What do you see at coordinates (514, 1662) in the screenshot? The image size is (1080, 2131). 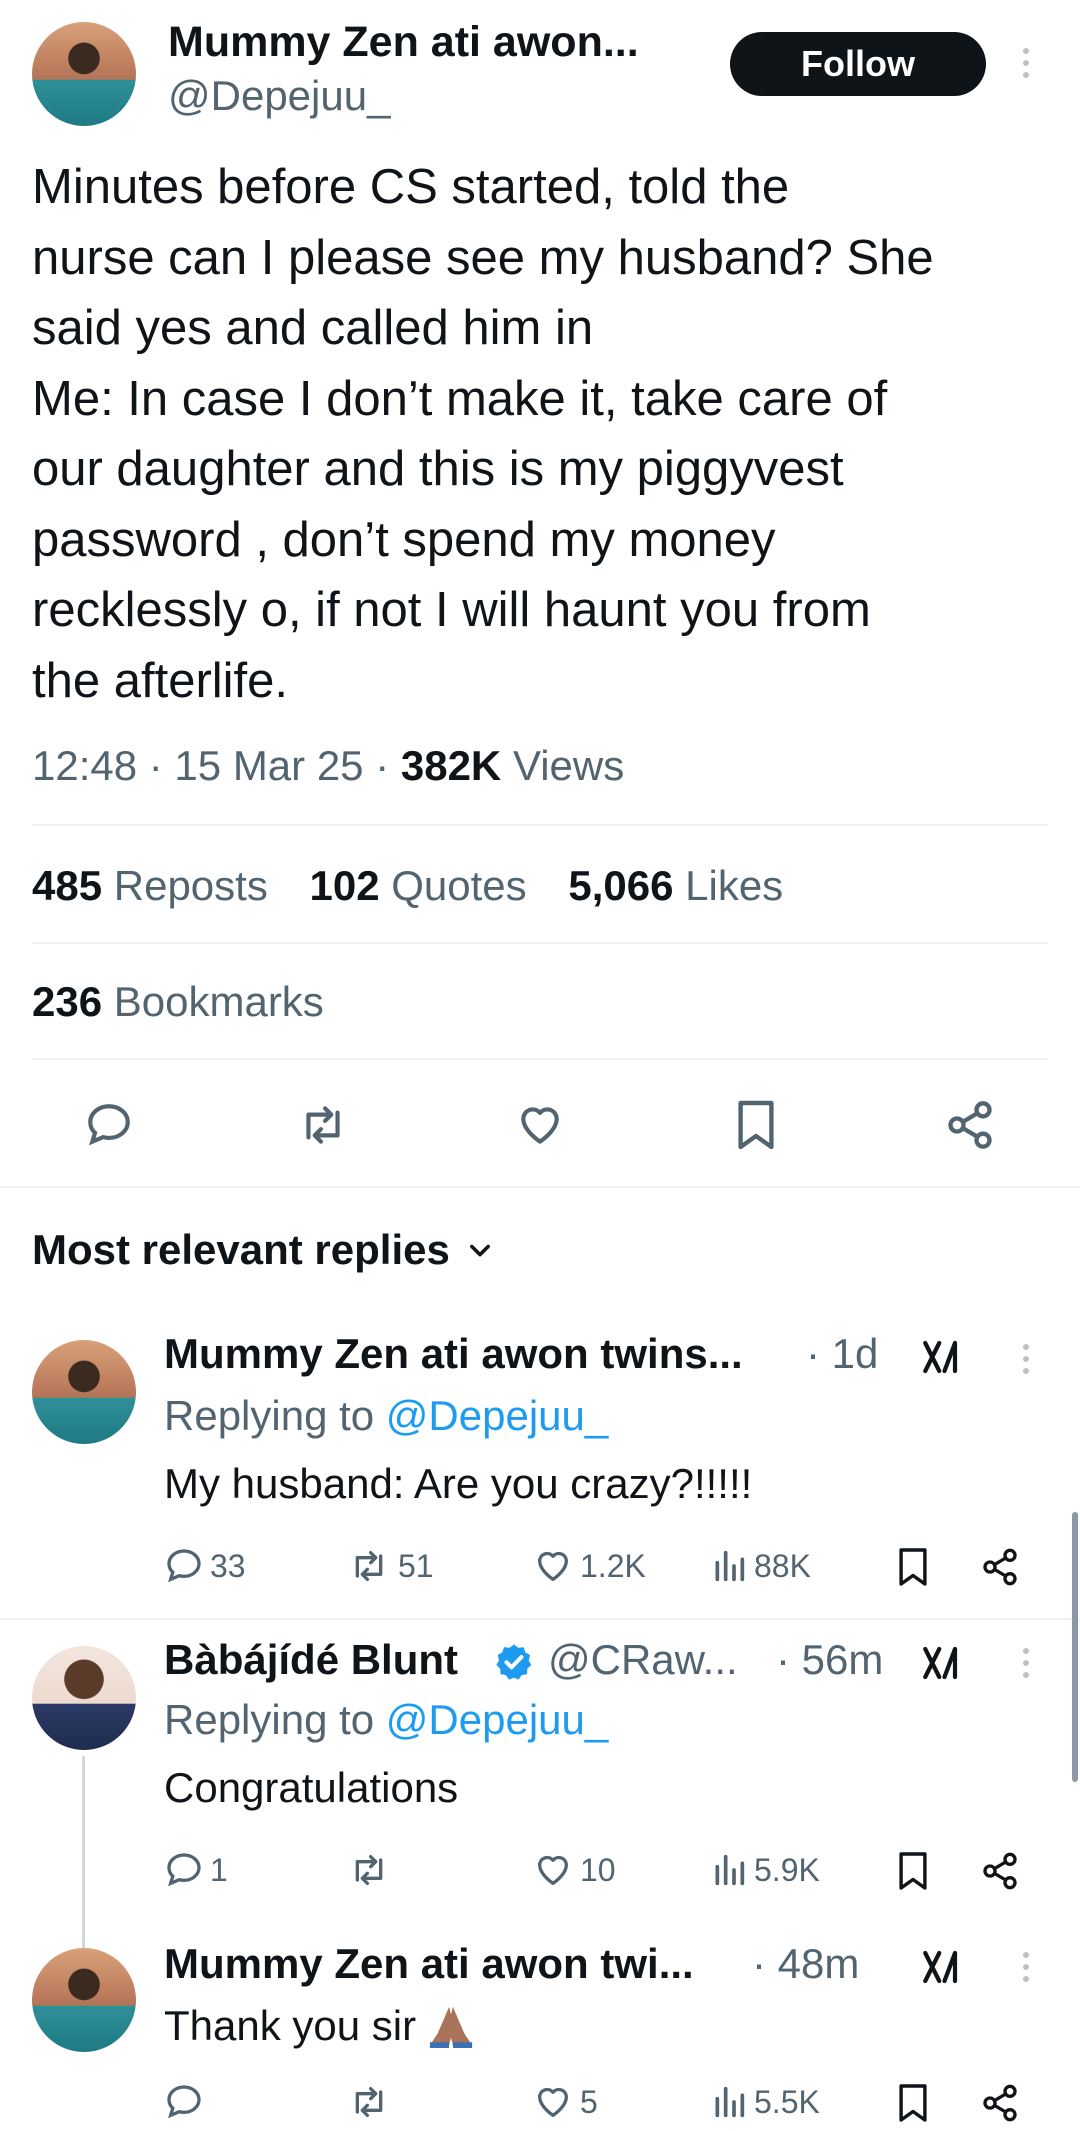 I see `verified-icon` at bounding box center [514, 1662].